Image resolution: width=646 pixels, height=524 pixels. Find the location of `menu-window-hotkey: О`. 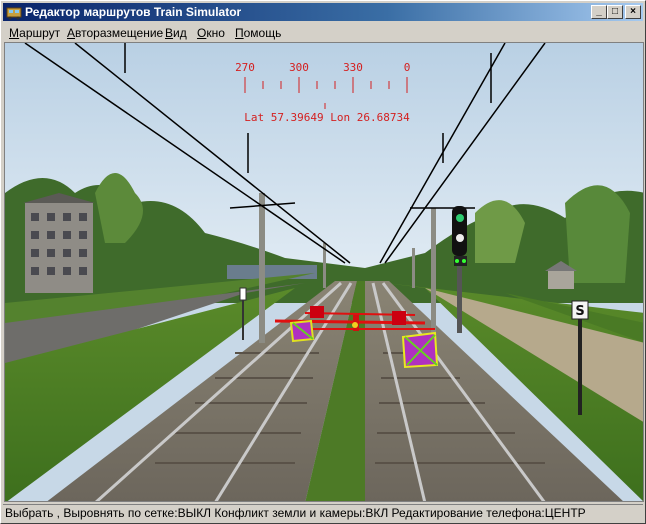

menu-window-hotkey: О is located at coordinates (202, 33).